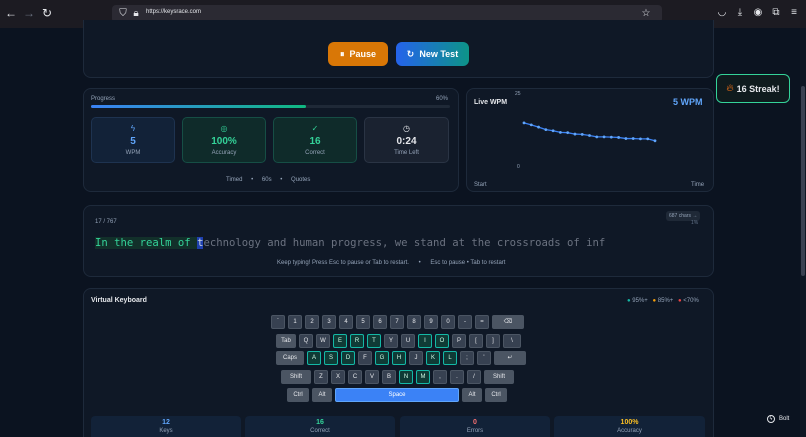  Describe the element at coordinates (433, 358) in the screenshot. I see `key-k: K` at that location.